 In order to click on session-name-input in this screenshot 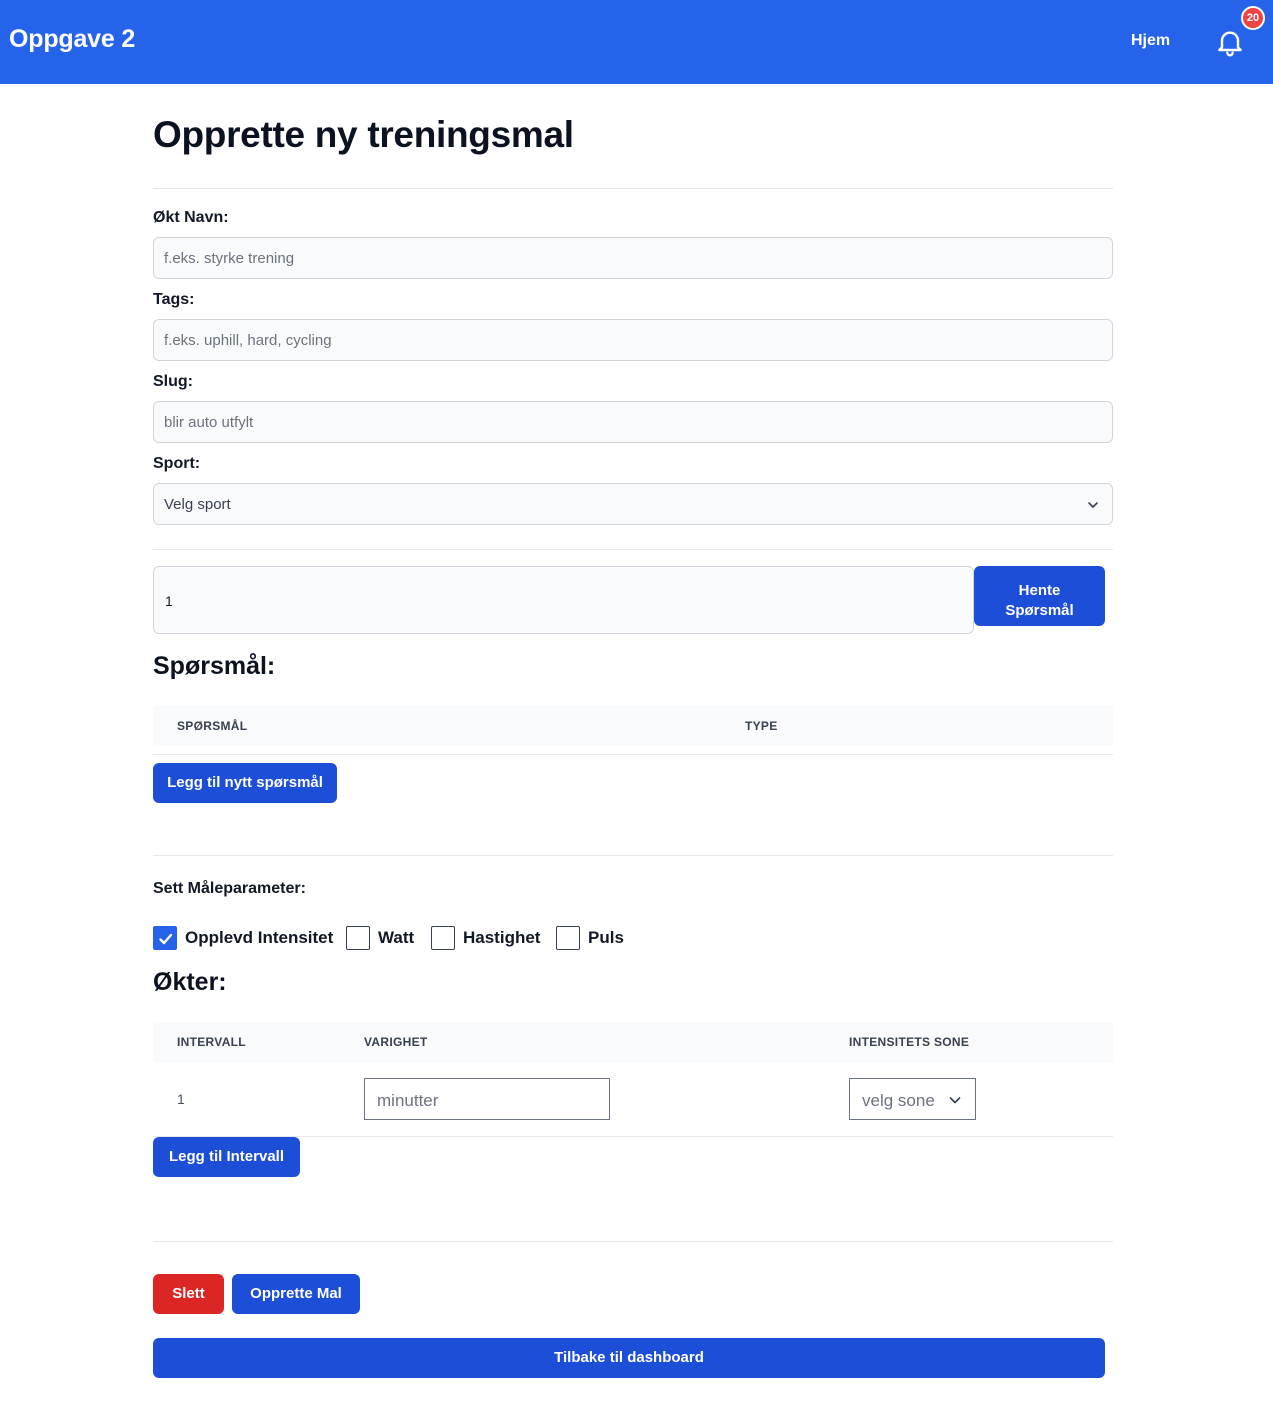, I will do `click(633, 258)`.